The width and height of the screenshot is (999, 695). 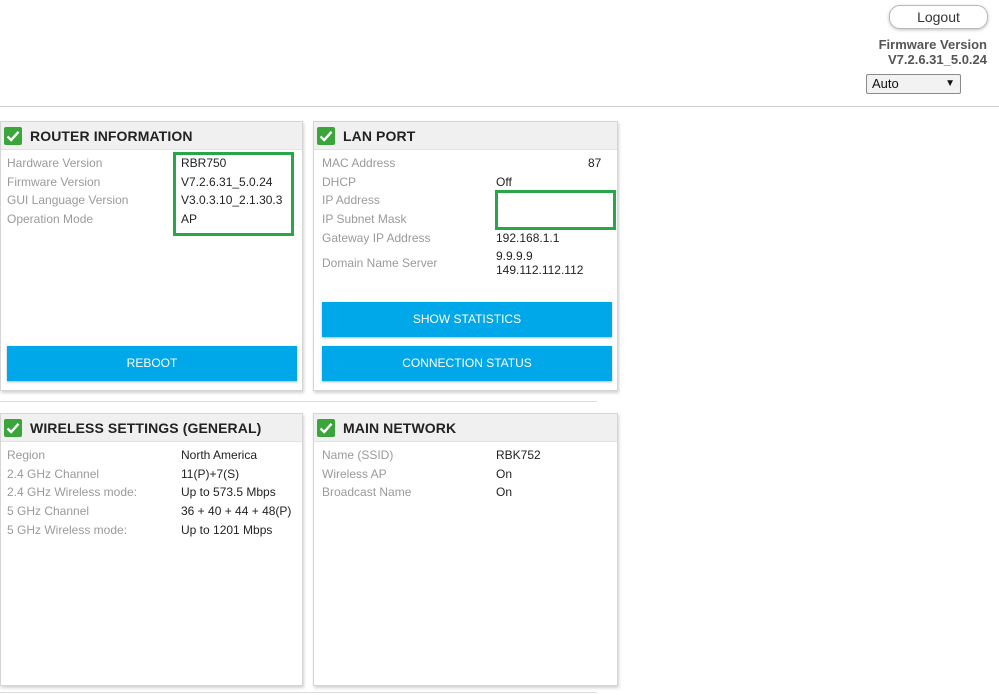 What do you see at coordinates (146, 427) in the screenshot?
I see `panel-title: WIRELESS SETTINGS (GENERAL)` at bounding box center [146, 427].